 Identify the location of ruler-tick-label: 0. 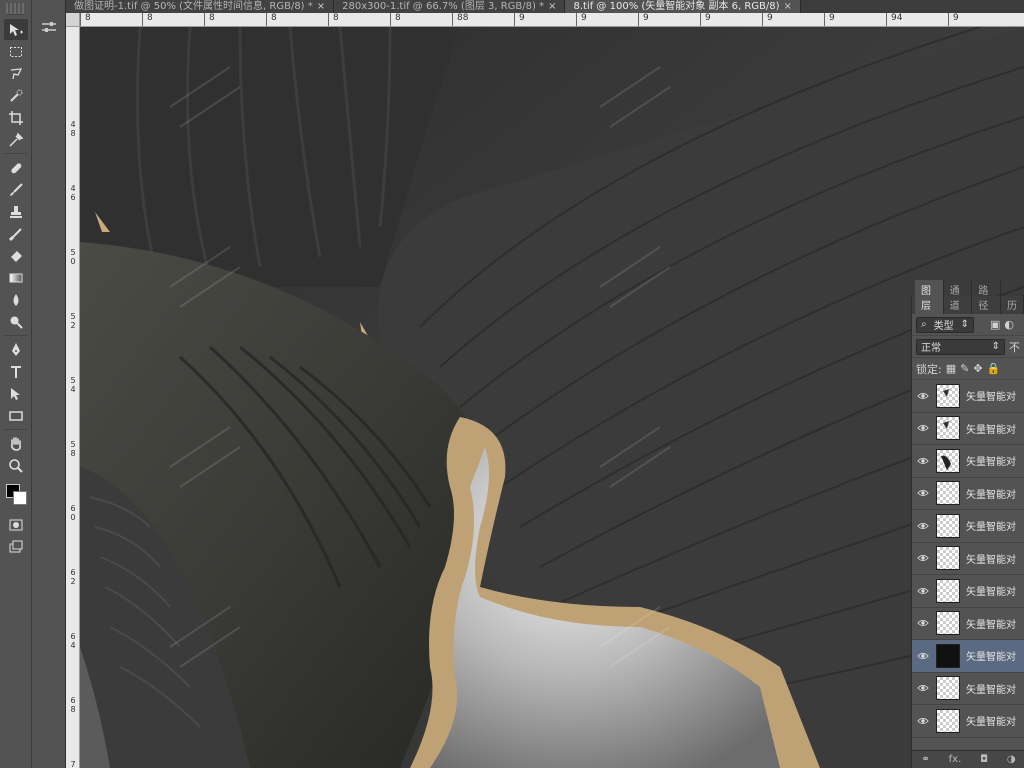
(73, 517).